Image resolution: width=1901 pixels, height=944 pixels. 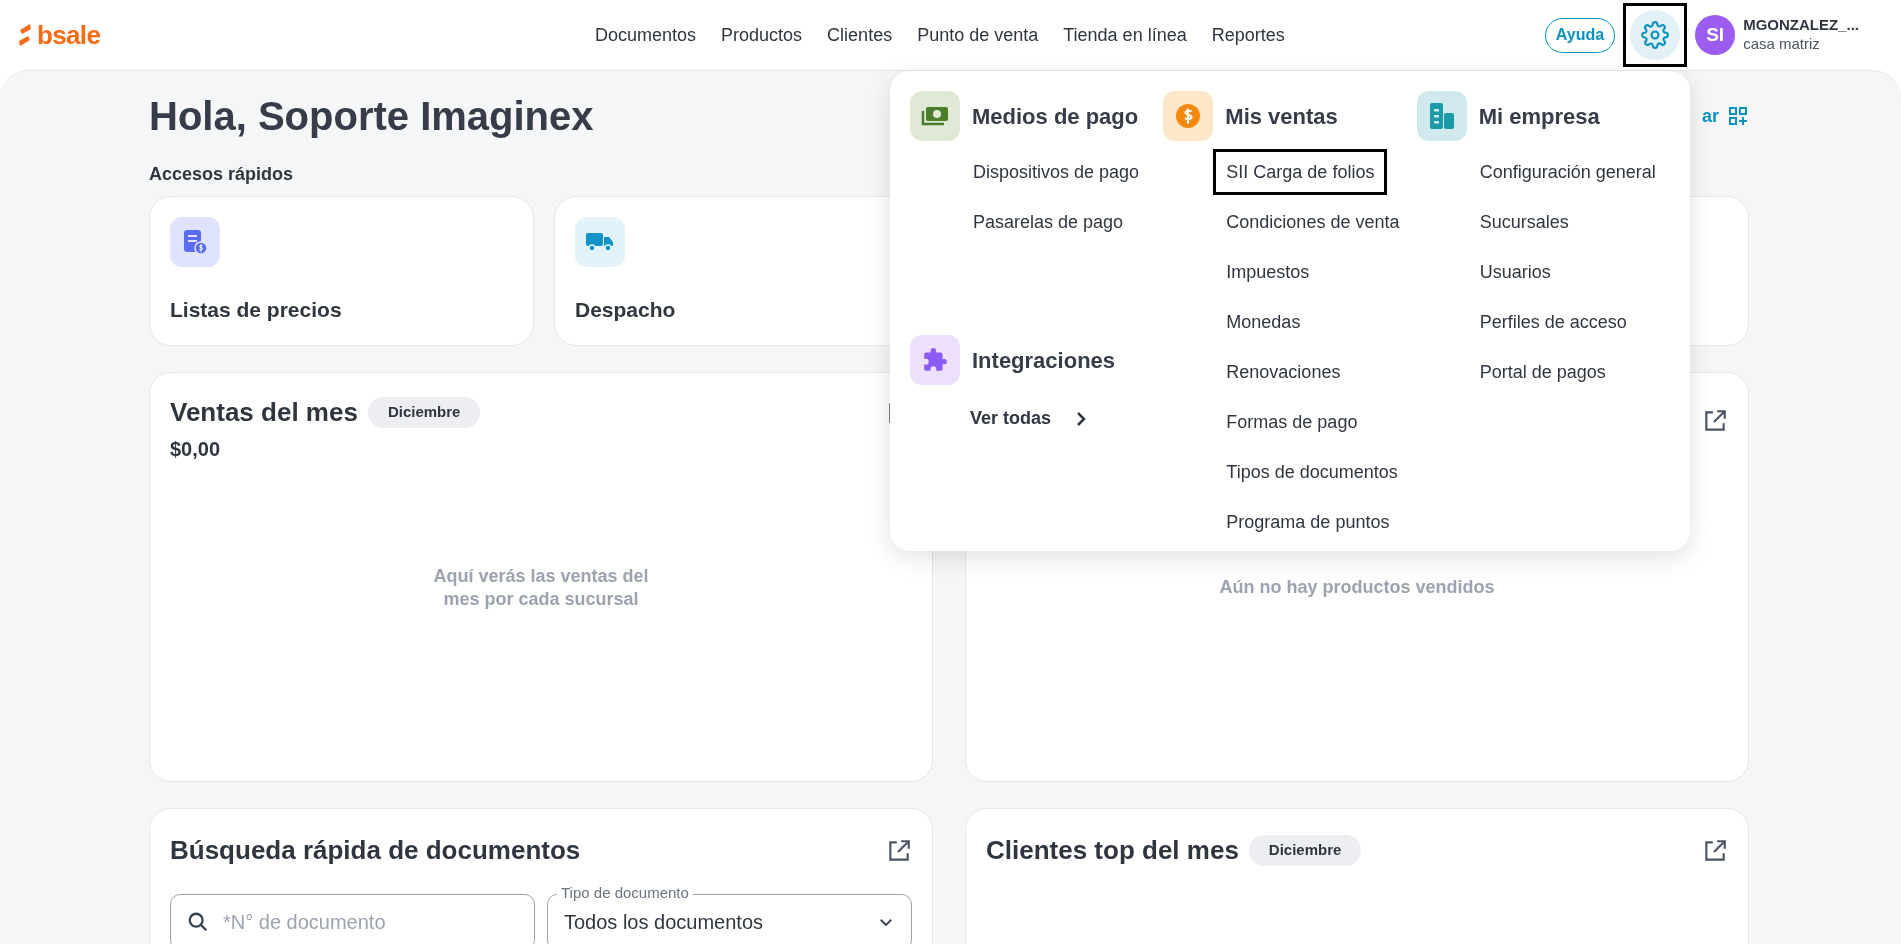 What do you see at coordinates (626, 309) in the screenshot?
I see `quick-access-label: Despacho` at bounding box center [626, 309].